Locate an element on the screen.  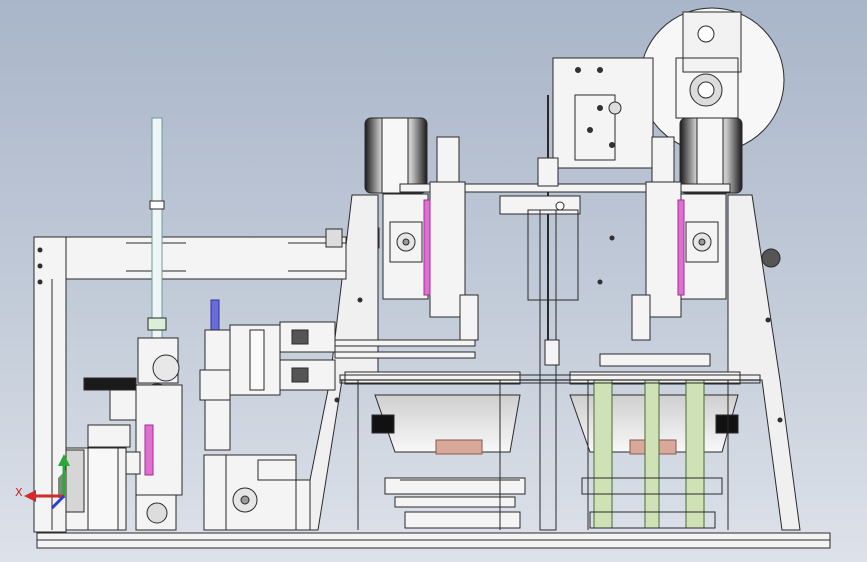
triad-x-label: X is located at coordinates (19, 492).